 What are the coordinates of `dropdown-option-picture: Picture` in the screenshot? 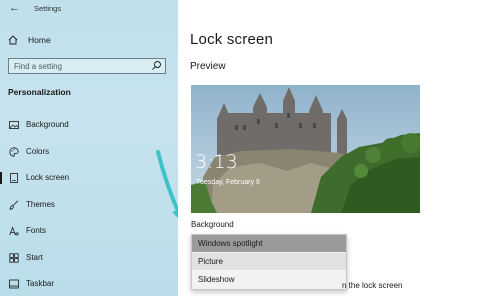 It's located at (269, 261).